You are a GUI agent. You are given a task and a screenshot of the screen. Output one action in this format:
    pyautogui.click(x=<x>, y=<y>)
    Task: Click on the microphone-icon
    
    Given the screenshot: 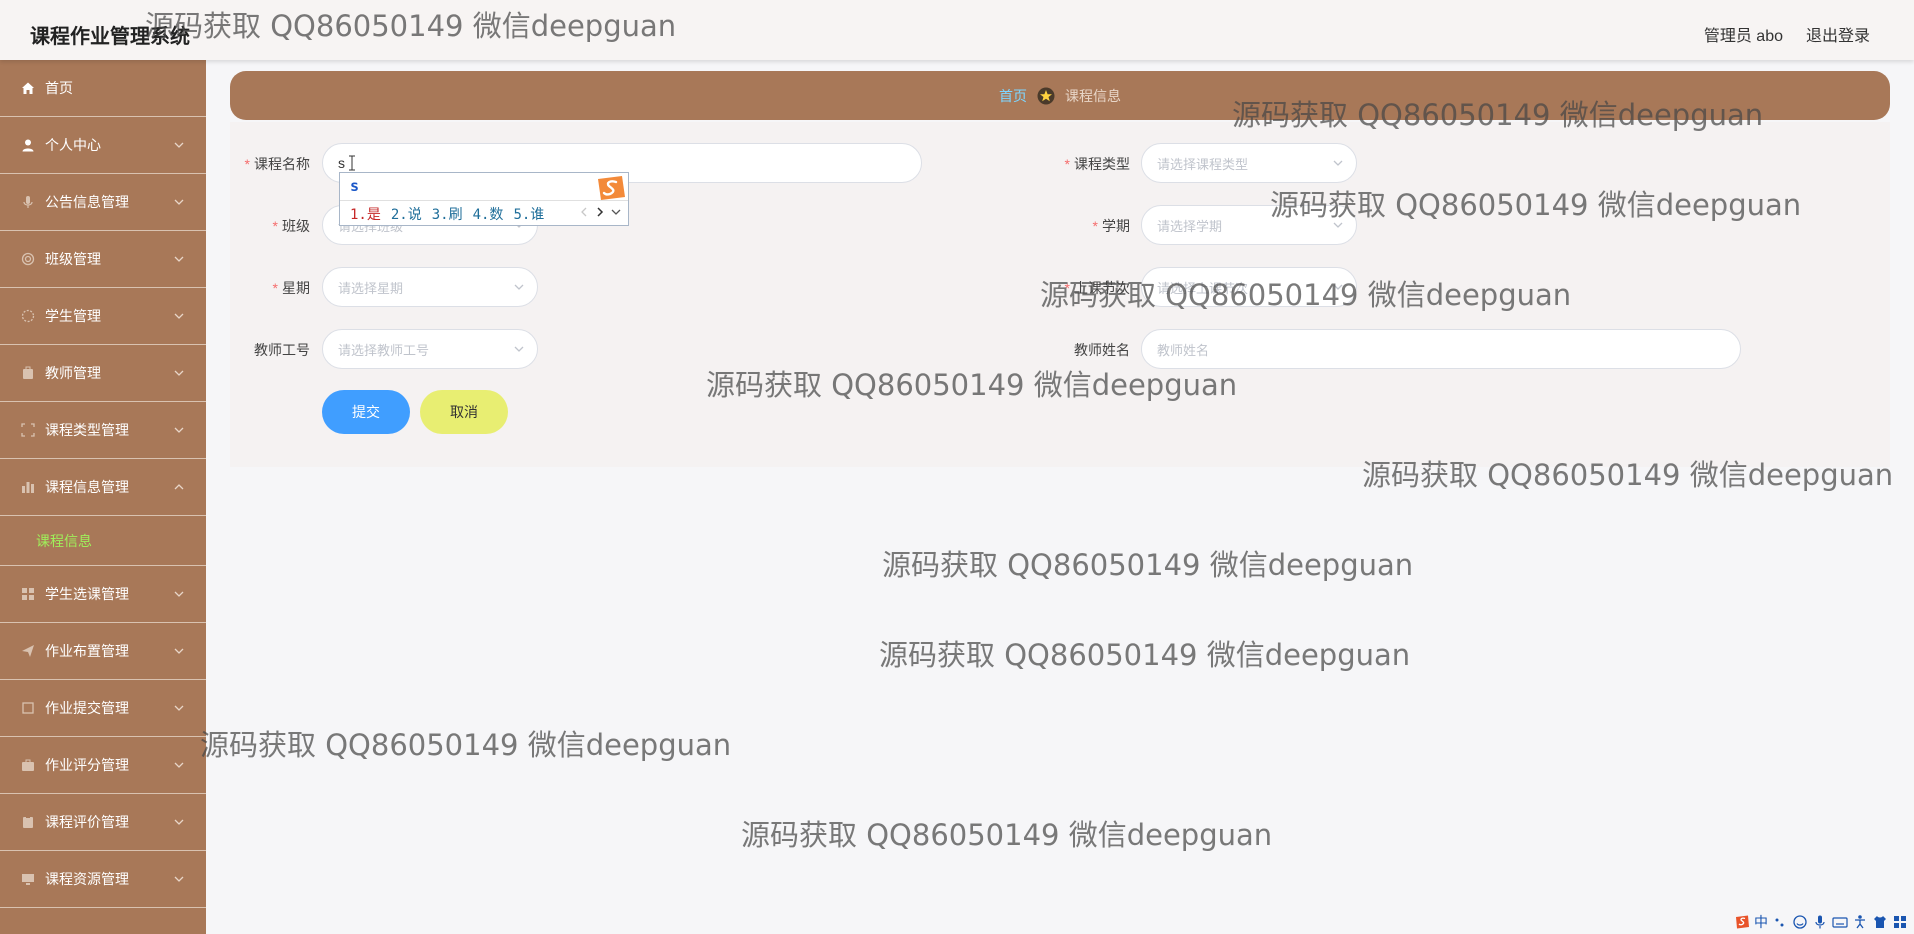 What is the action you would take?
    pyautogui.click(x=1820, y=922)
    